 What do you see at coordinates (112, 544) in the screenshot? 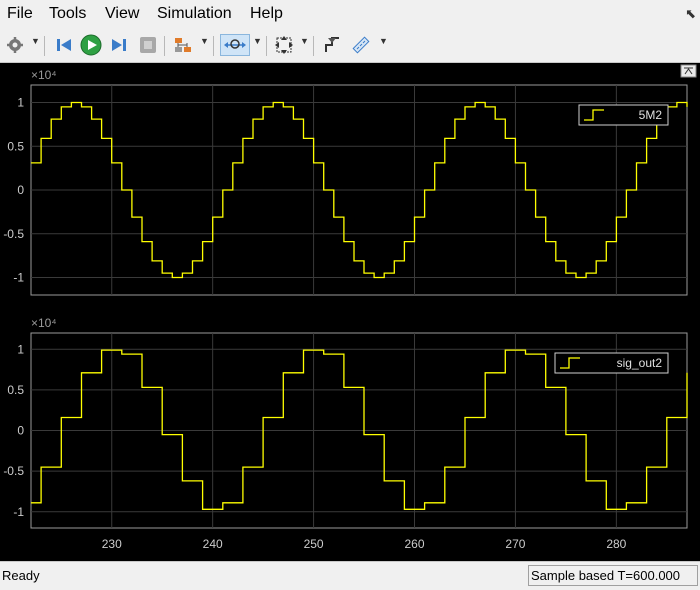
I see `x-tick-label: 230` at bounding box center [112, 544].